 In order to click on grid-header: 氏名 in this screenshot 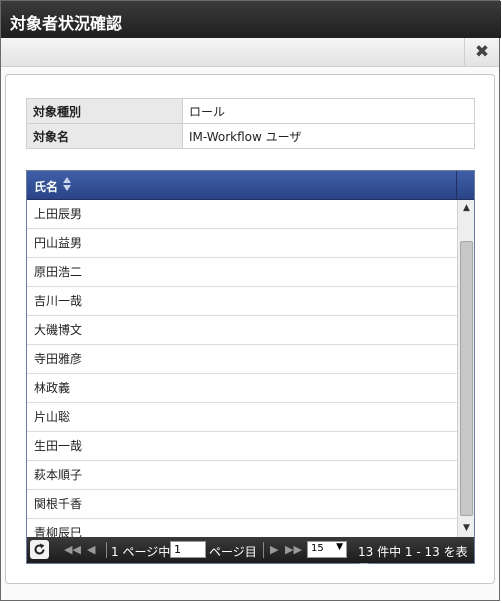, I will do `click(250, 185)`.